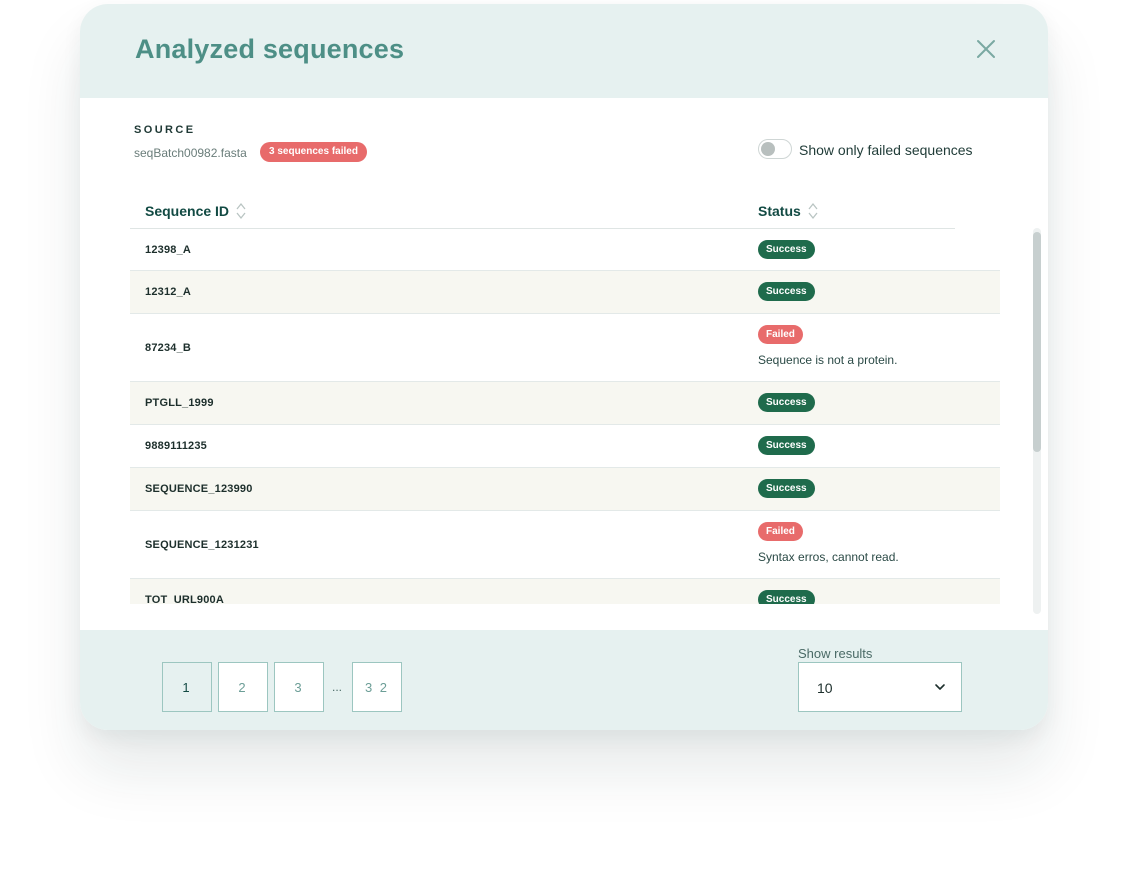 The width and height of the screenshot is (1128, 886). What do you see at coordinates (168, 348) in the screenshot?
I see `sequence-id: 87234_B` at bounding box center [168, 348].